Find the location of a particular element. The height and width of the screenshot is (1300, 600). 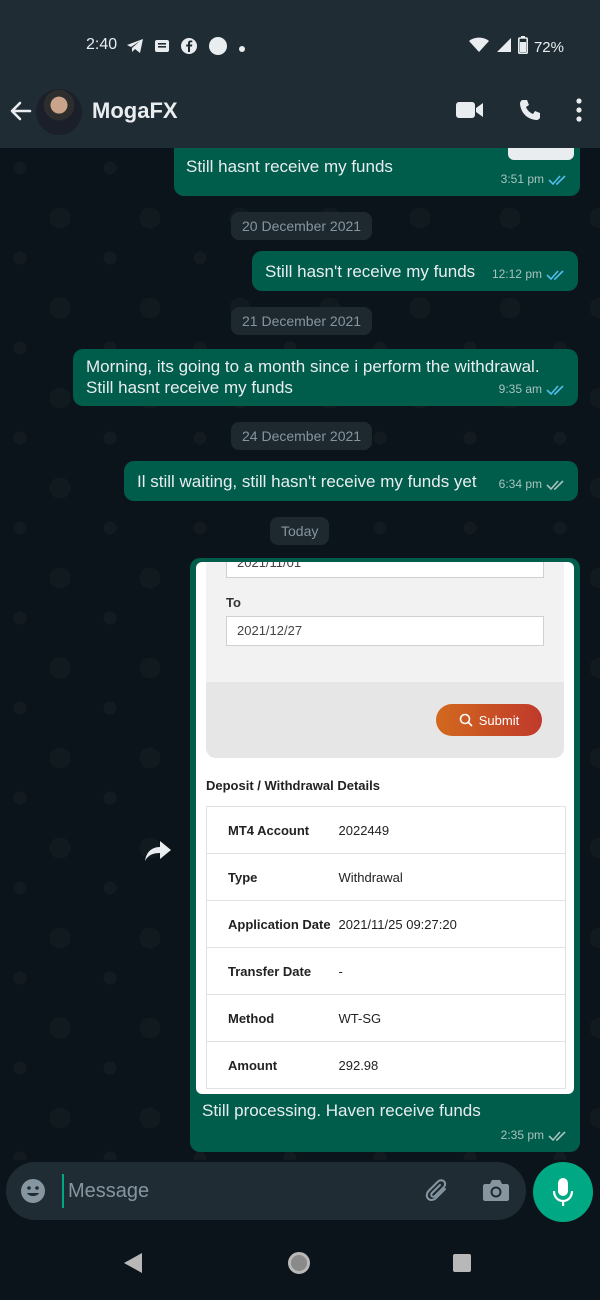

battery-percent: 72% is located at coordinates (548, 47).